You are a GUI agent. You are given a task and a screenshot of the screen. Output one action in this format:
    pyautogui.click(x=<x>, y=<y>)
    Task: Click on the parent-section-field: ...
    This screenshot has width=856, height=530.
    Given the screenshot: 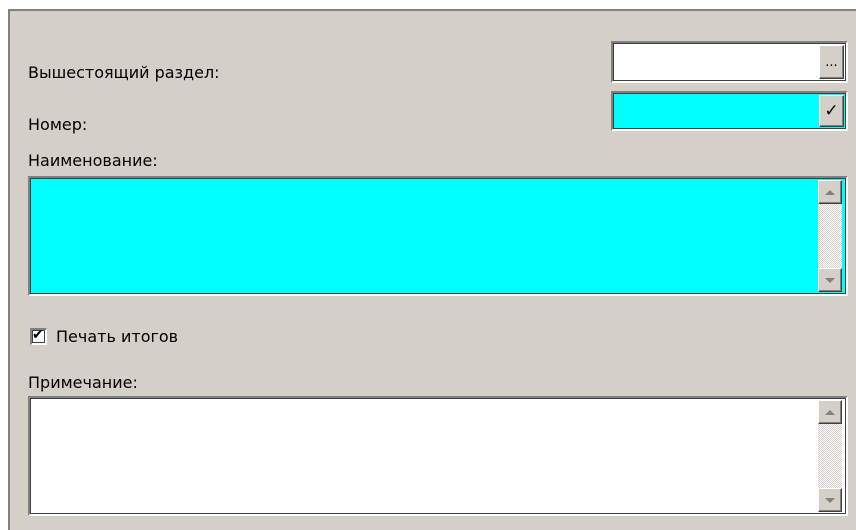 What is the action you would take?
    pyautogui.click(x=729, y=62)
    